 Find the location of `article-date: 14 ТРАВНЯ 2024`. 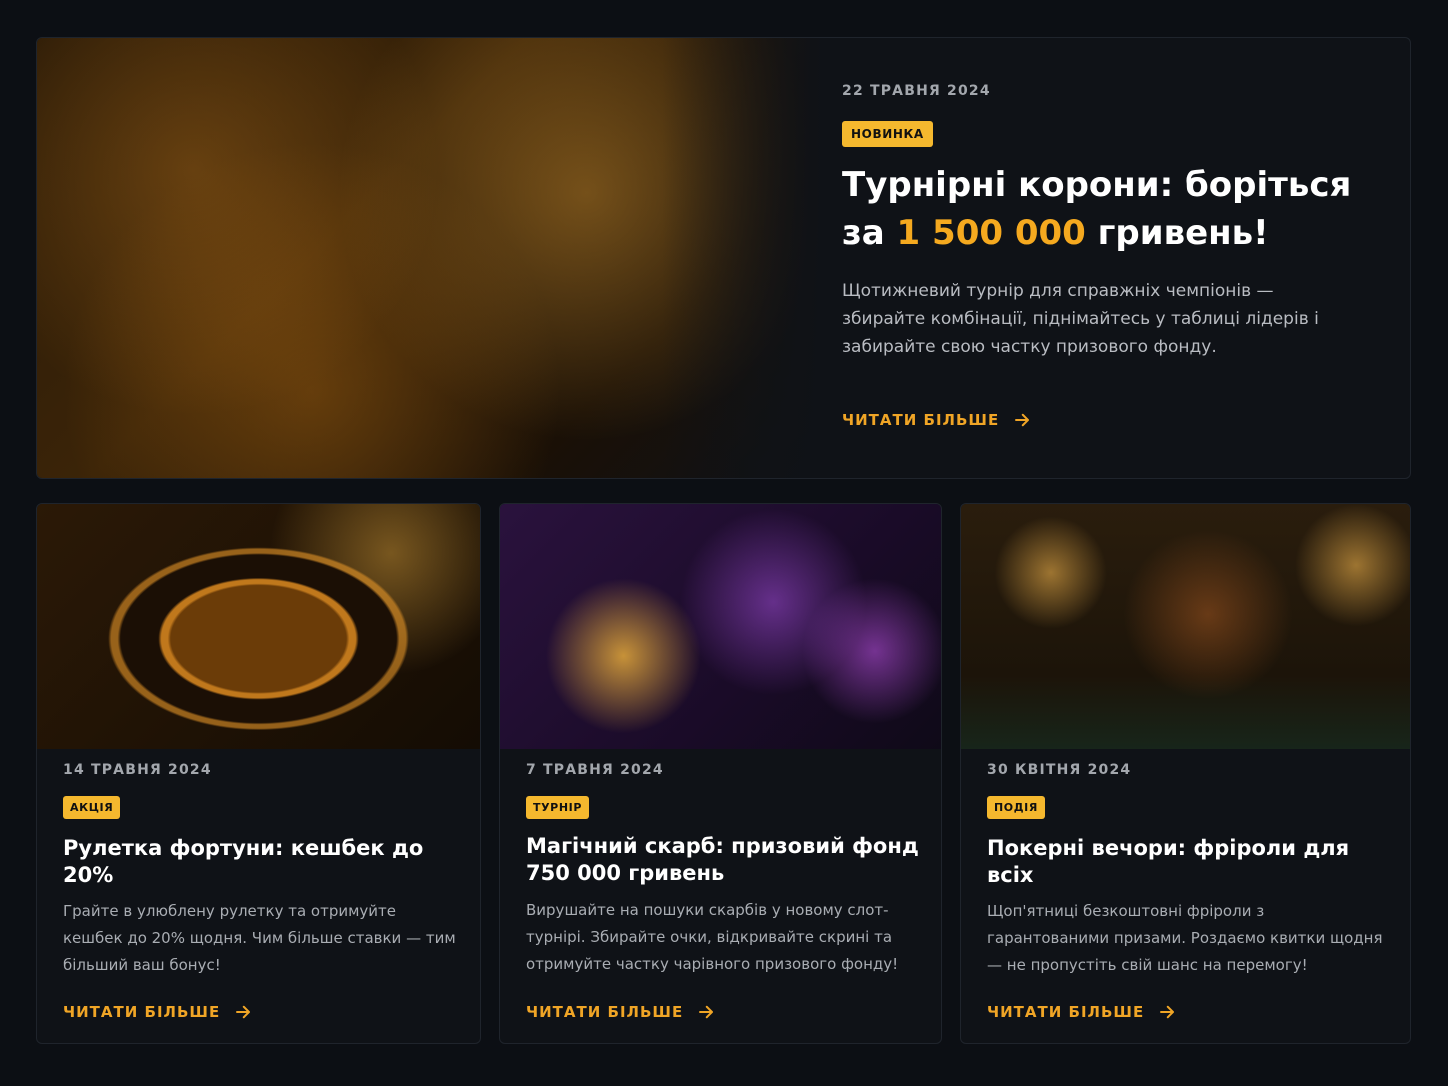

article-date: 14 ТРАВНЯ 2024 is located at coordinates (137, 770).